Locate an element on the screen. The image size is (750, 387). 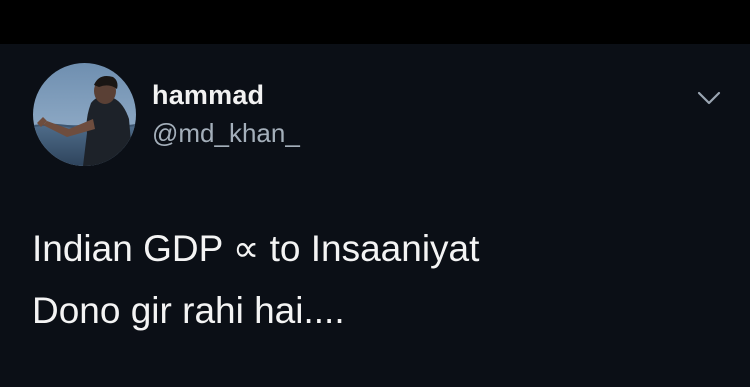
author-handle: @md_khan_ is located at coordinates (226, 133).